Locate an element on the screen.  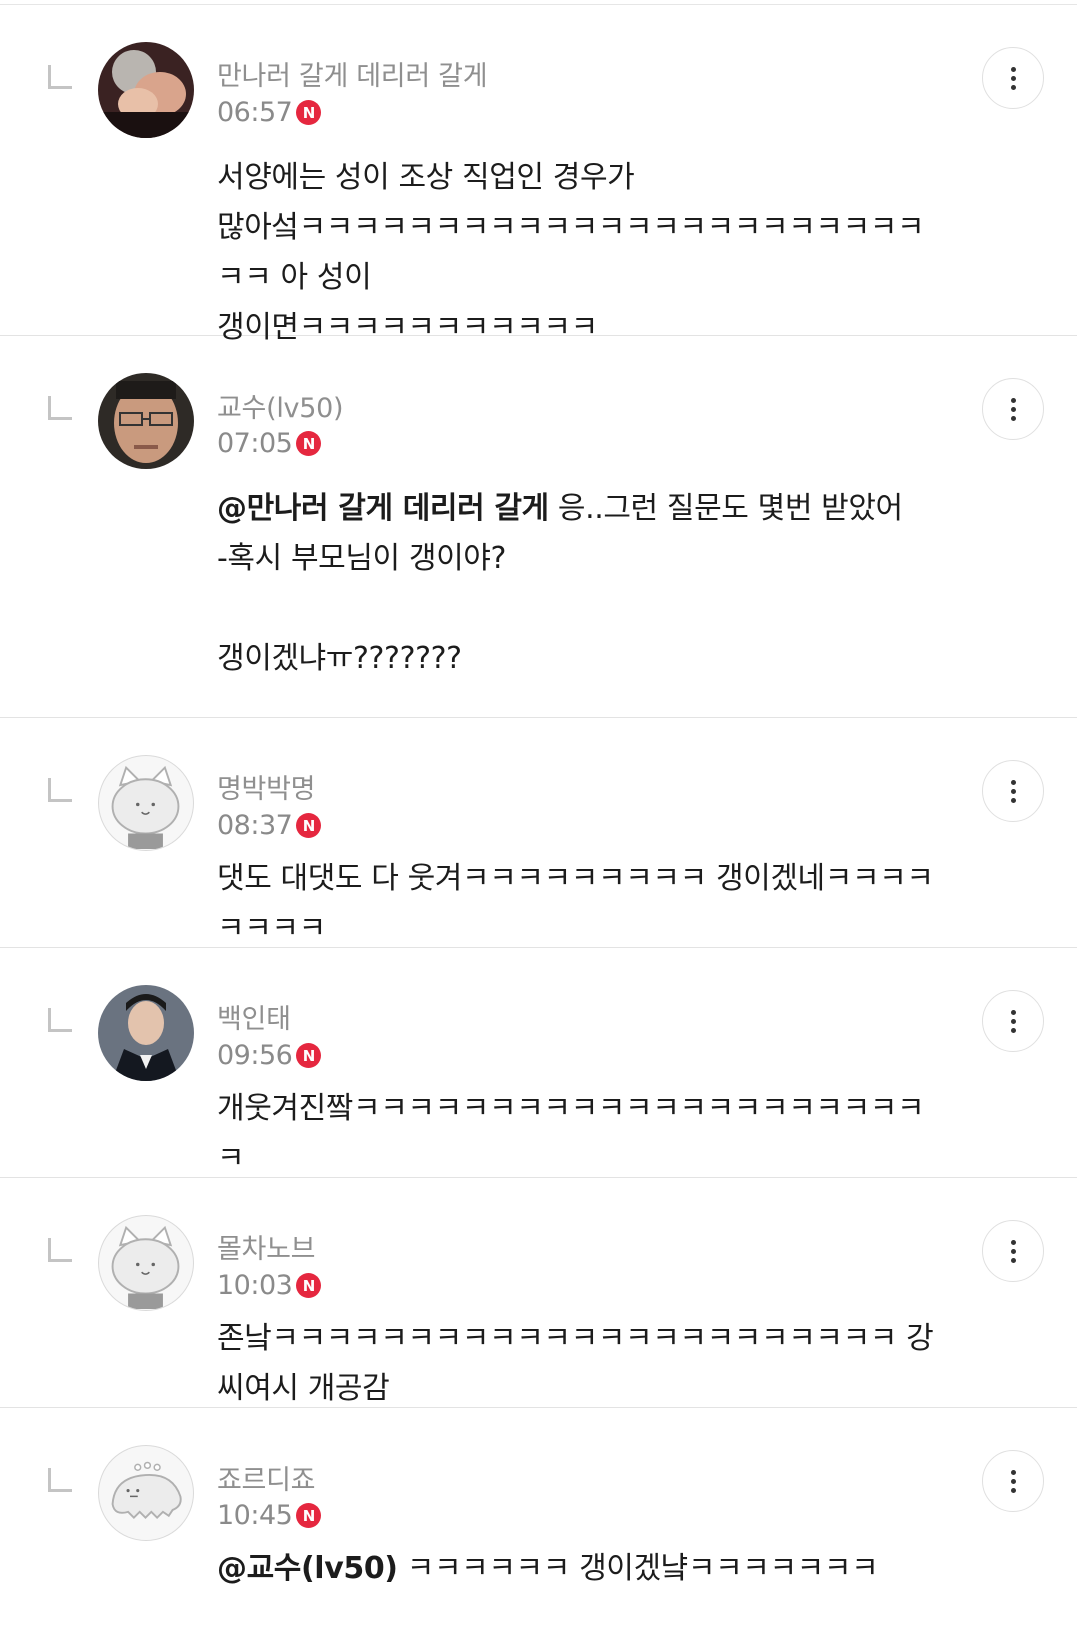
comment-body: 존낰ㅋㅋㅋㅋㅋㅋㅋㅋㅋㅋㅋㅋㅋㅋㅋㅋㅋㅋㅋㅋㅋㅋㅋ 강씨여시 개공감 is located at coordinates (577, 1364).